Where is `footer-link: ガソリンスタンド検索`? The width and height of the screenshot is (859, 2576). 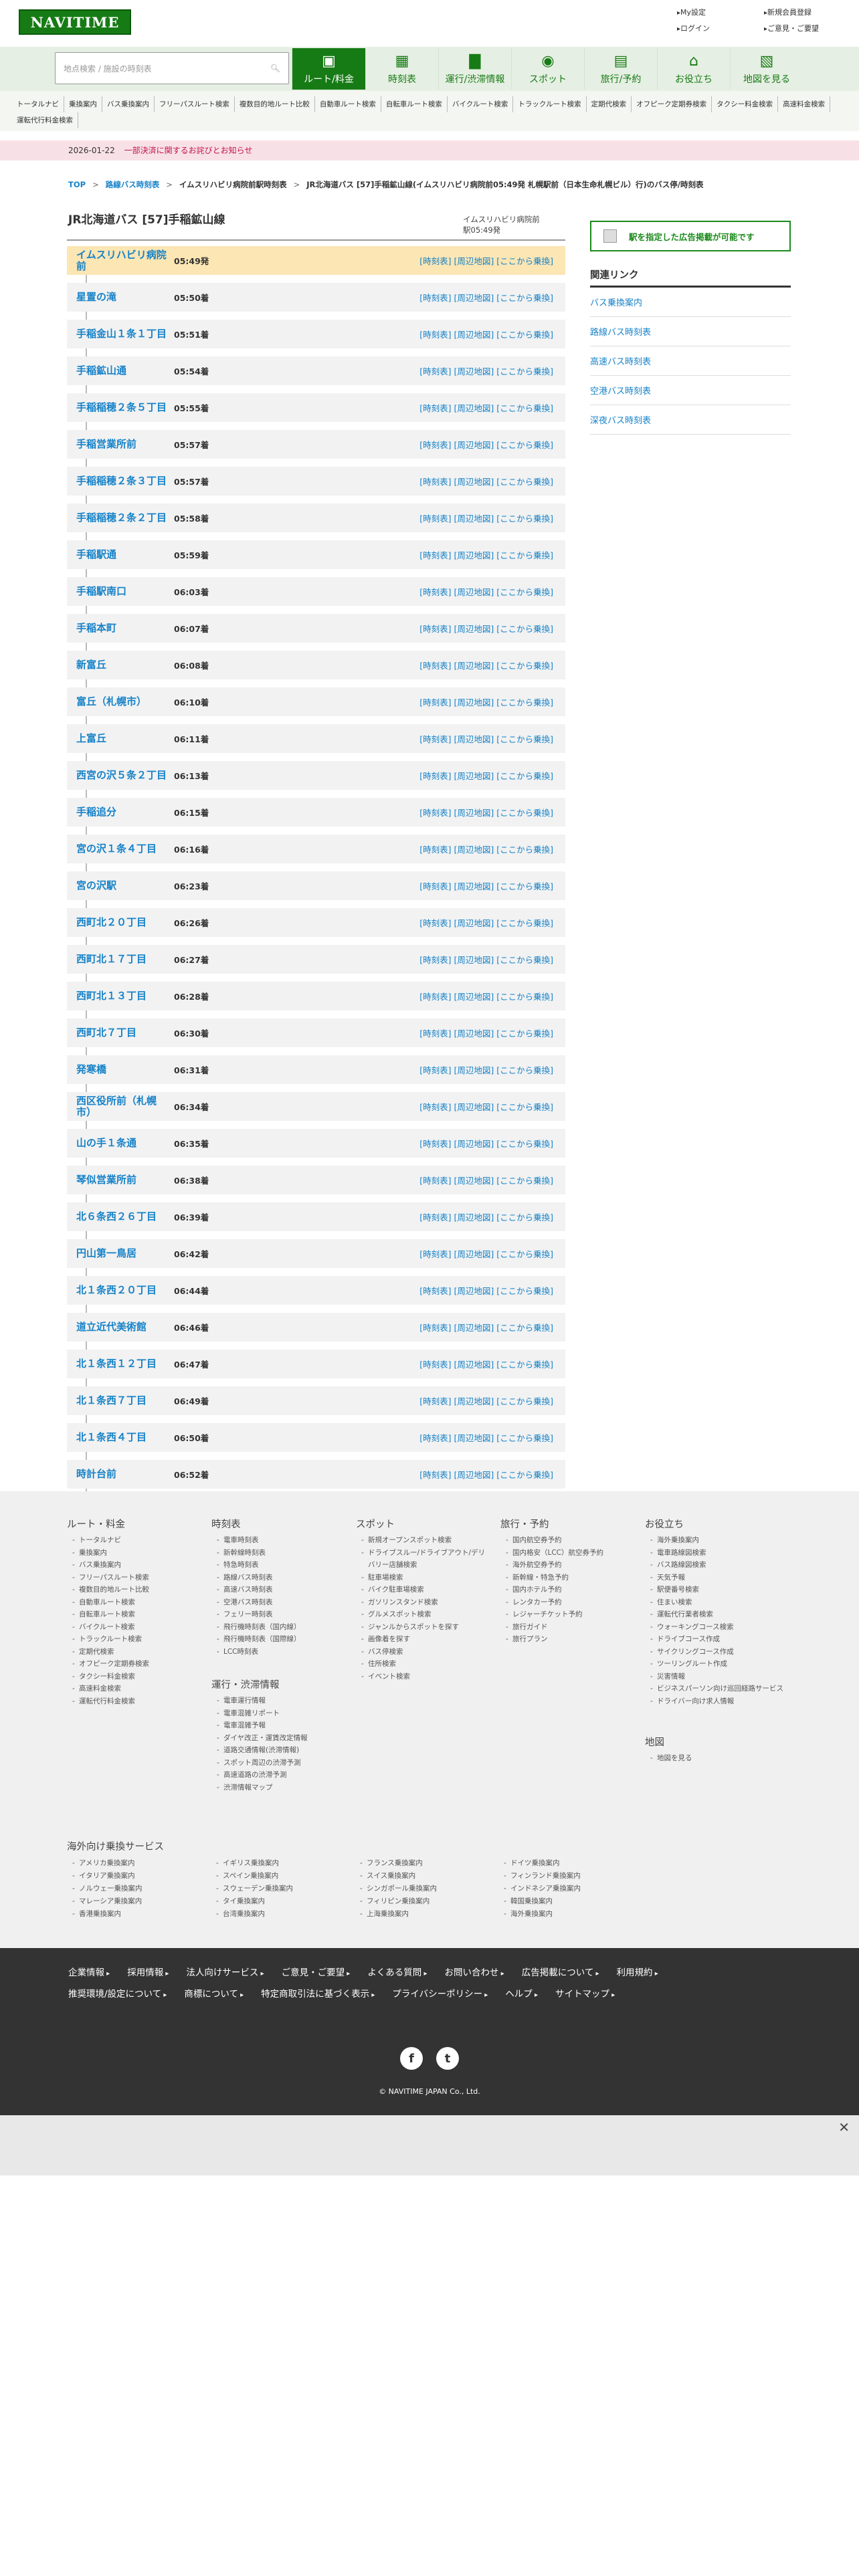
footer-link: ガソリンスタンド検索 is located at coordinates (423, 1602).